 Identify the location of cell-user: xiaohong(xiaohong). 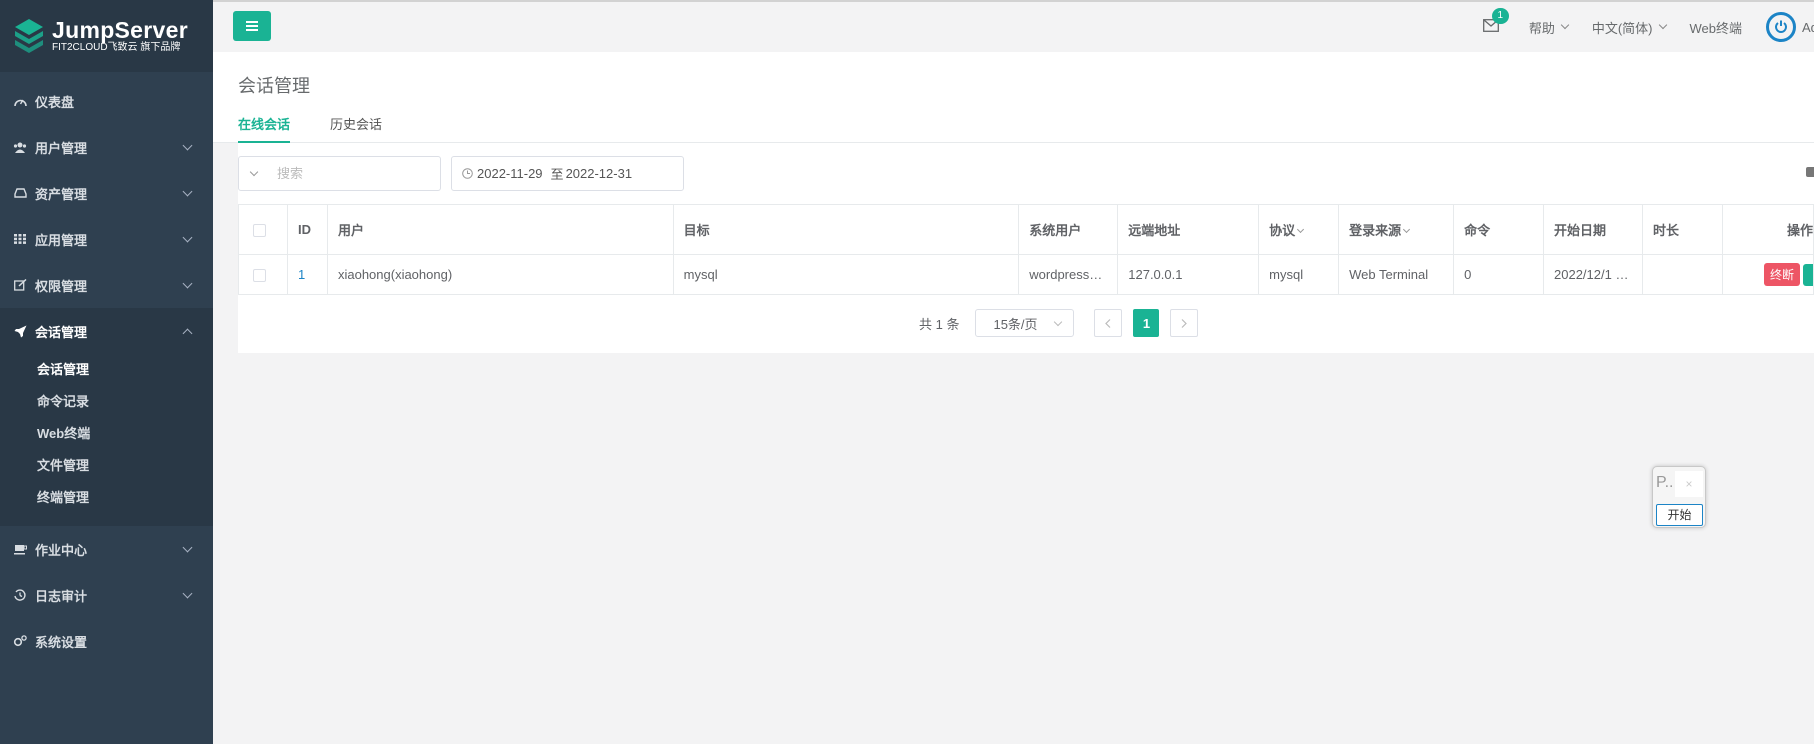
(500, 274).